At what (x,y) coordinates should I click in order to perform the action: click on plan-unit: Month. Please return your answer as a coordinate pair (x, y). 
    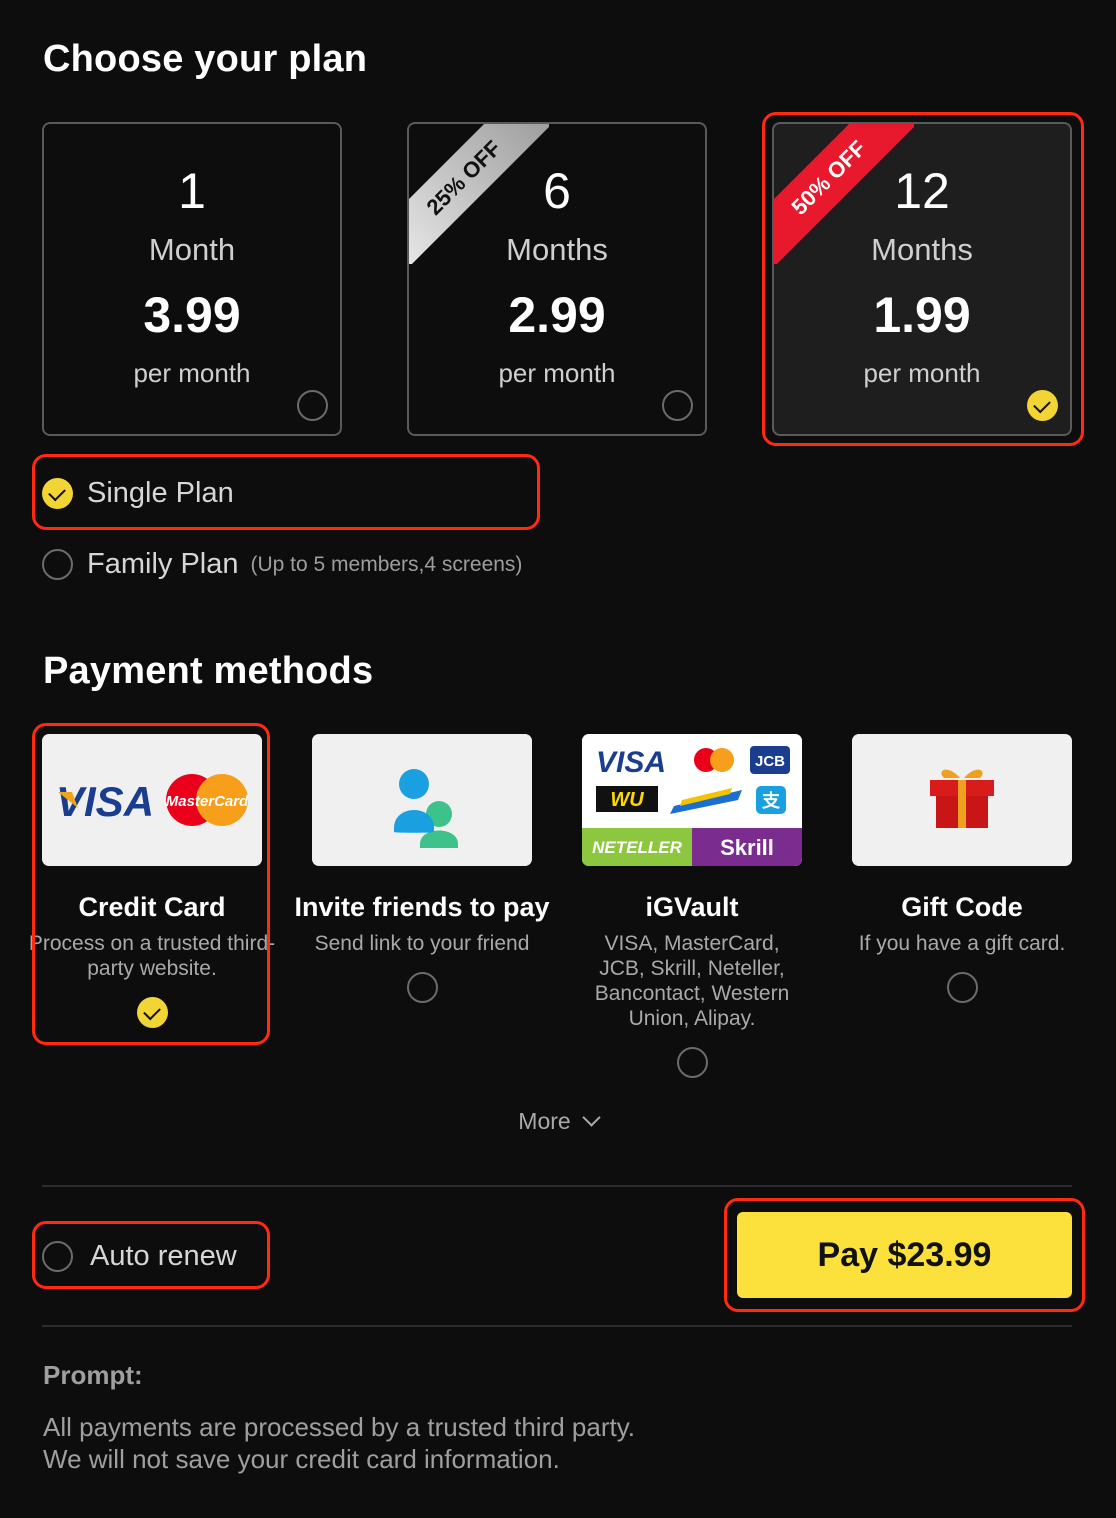
    Looking at the image, I should click on (192, 249).